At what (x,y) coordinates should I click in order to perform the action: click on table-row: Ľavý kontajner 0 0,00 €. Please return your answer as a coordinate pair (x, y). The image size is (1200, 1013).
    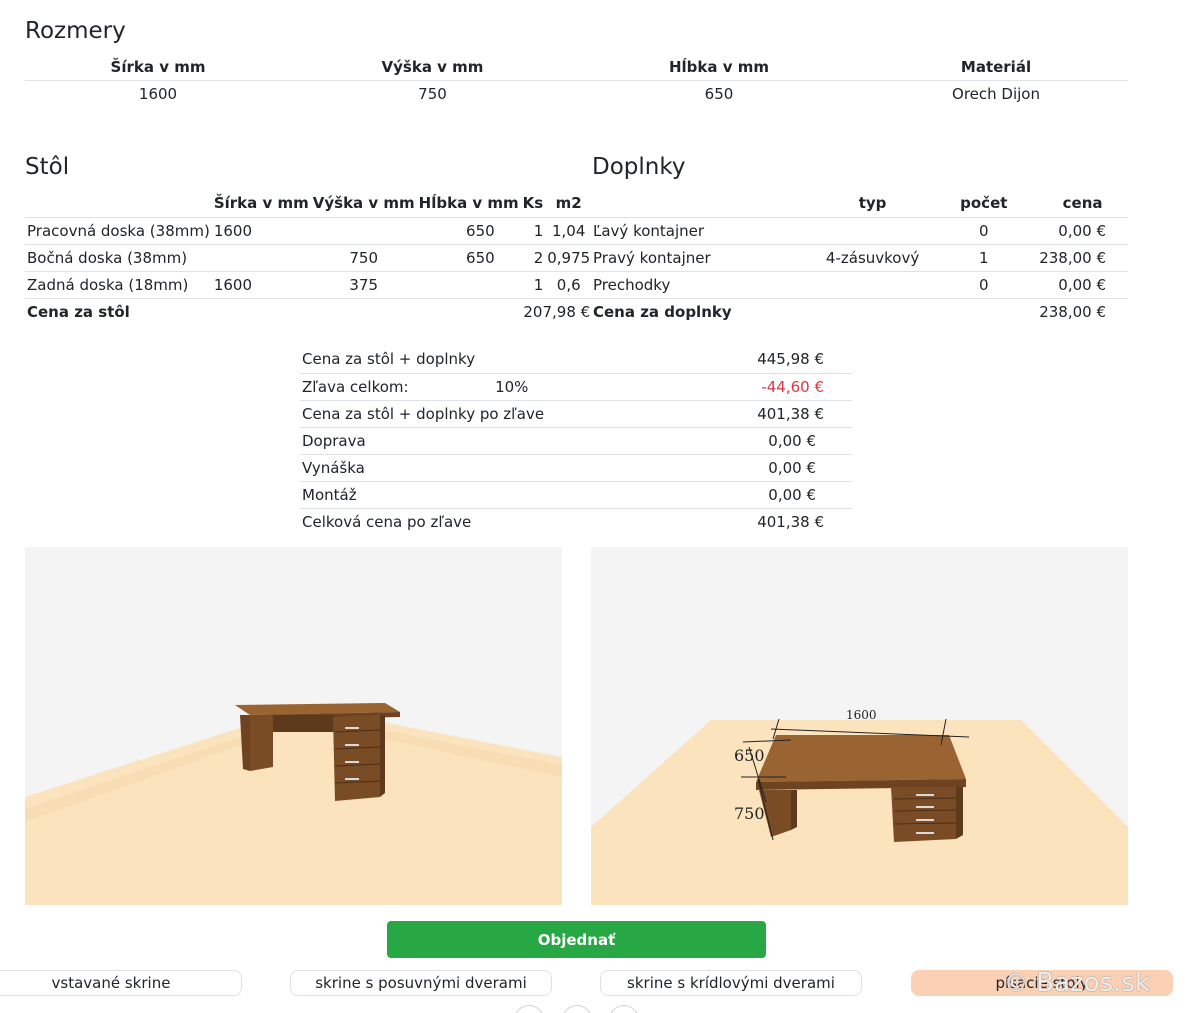
    Looking at the image, I should click on (859, 231).